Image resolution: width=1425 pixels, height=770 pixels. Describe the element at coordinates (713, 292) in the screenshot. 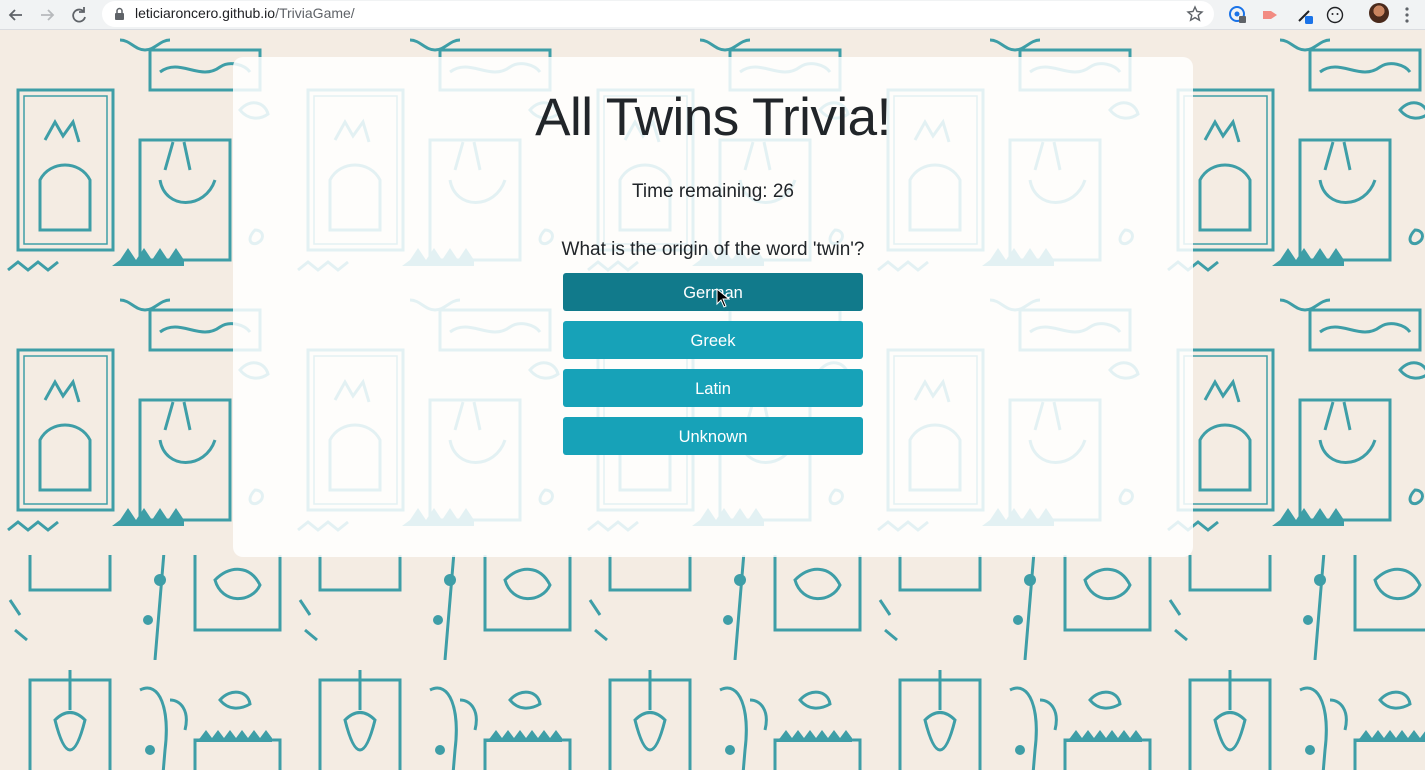

I see `answer-button-german: German` at that location.